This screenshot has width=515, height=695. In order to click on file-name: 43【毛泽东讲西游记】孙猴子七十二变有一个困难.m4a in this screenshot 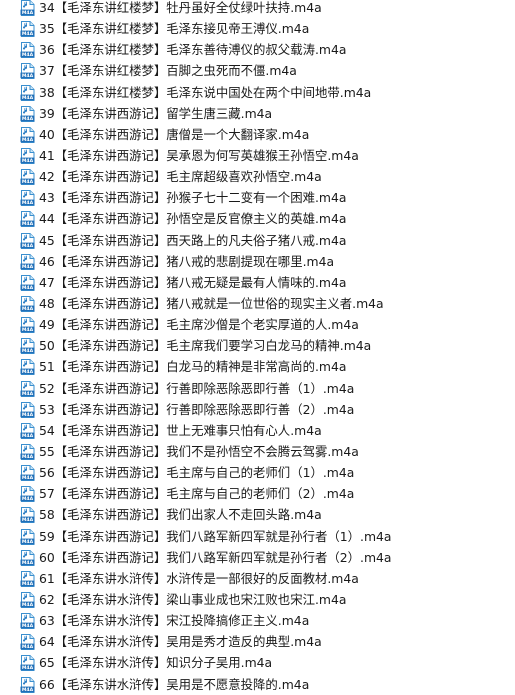, I will do `click(193, 198)`.